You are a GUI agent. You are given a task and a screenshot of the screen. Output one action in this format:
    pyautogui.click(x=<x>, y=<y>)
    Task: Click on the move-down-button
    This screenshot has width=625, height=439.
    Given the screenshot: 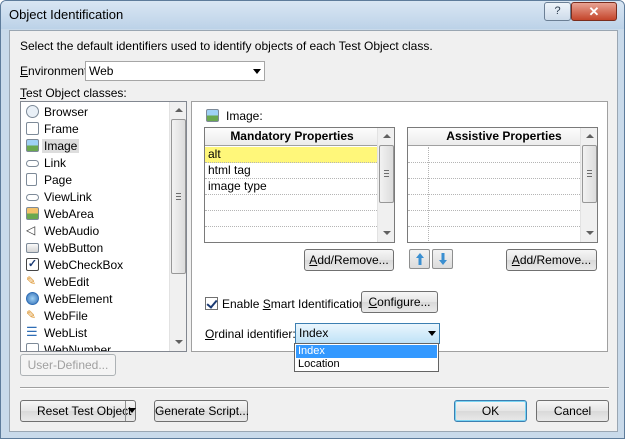 What is the action you would take?
    pyautogui.click(x=442, y=259)
    